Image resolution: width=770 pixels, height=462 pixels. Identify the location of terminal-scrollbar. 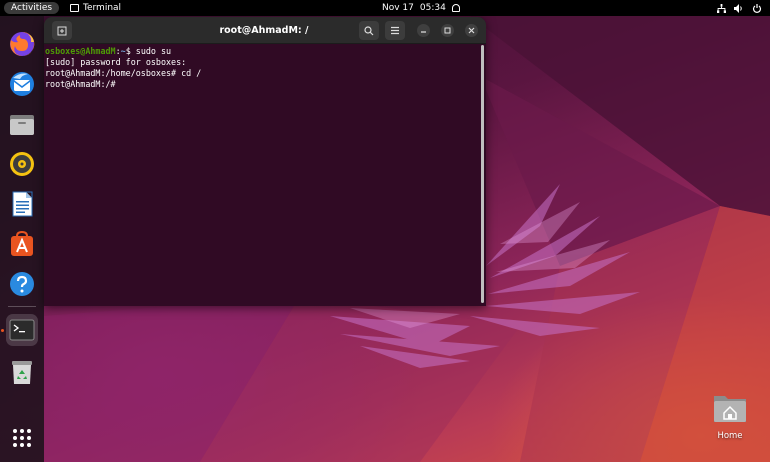
(482, 174).